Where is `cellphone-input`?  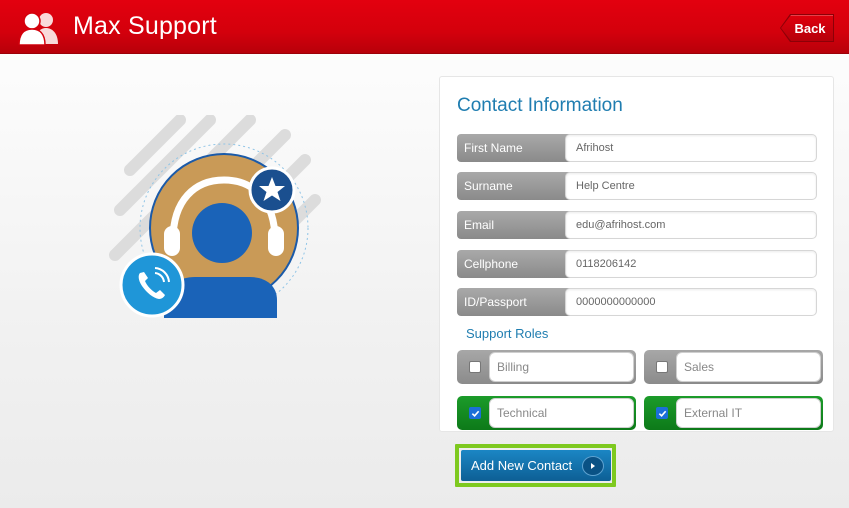 cellphone-input is located at coordinates (691, 264).